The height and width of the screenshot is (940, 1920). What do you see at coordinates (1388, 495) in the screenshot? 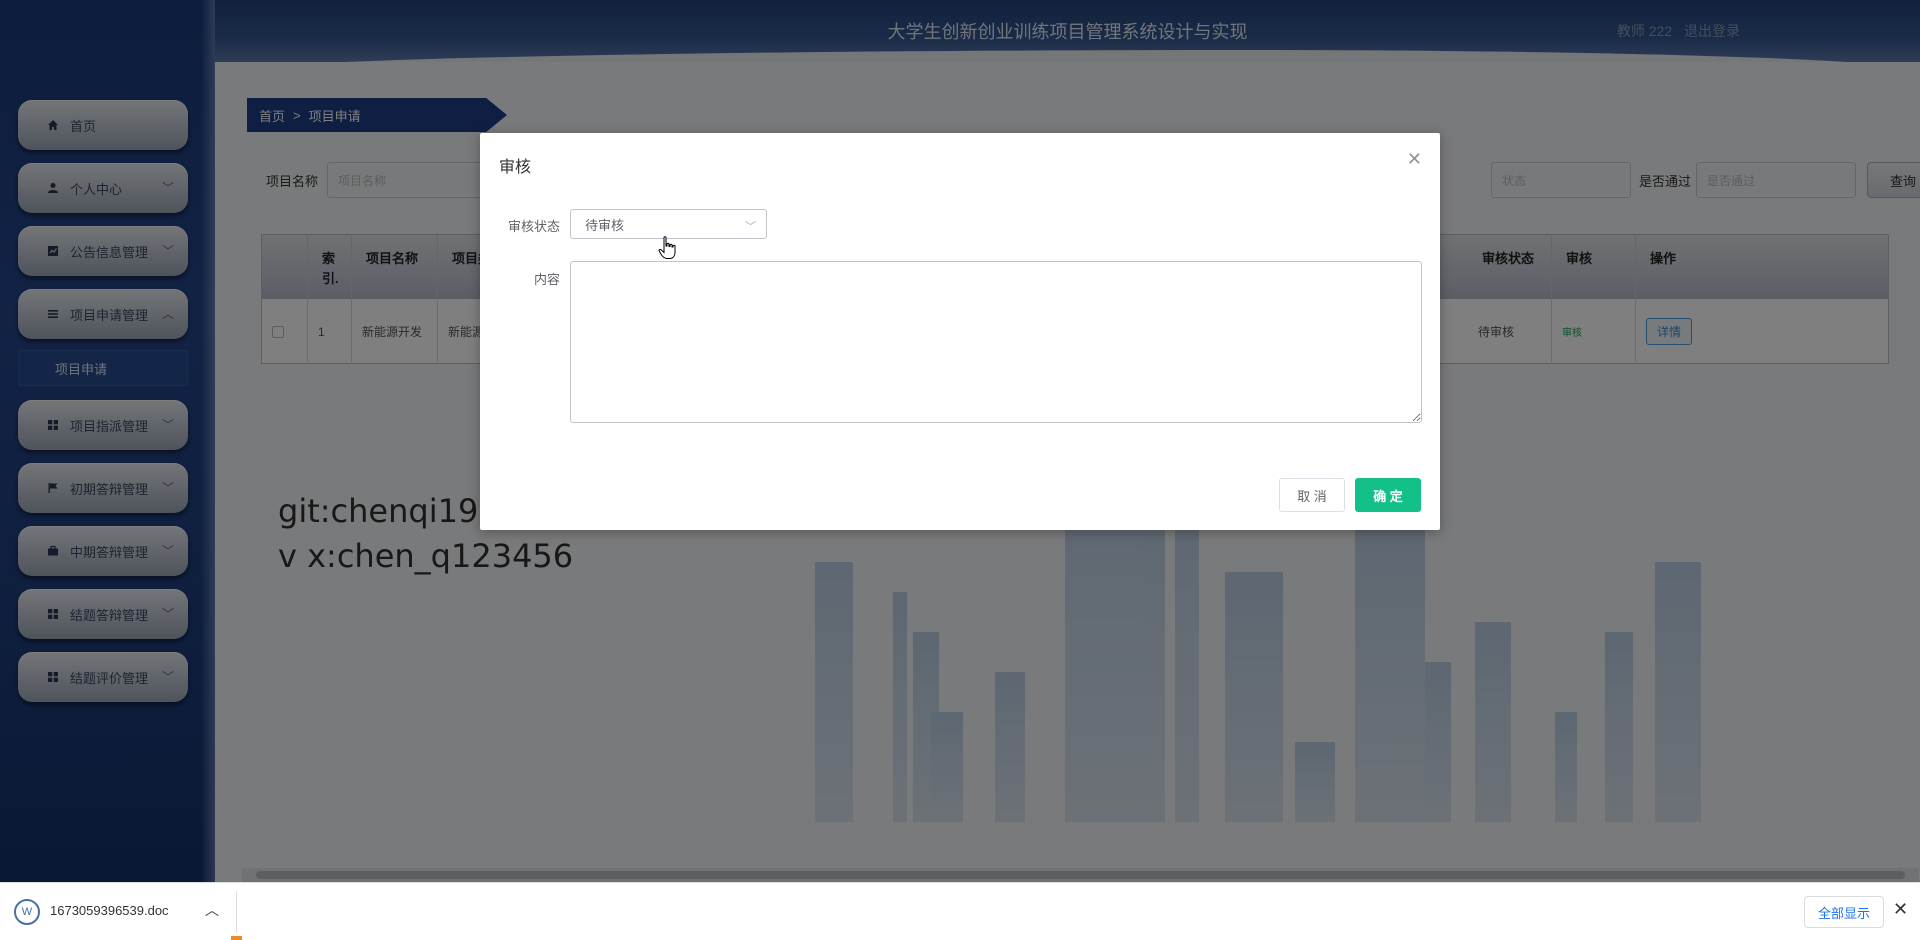
I see `confirm-button: 确 定` at bounding box center [1388, 495].